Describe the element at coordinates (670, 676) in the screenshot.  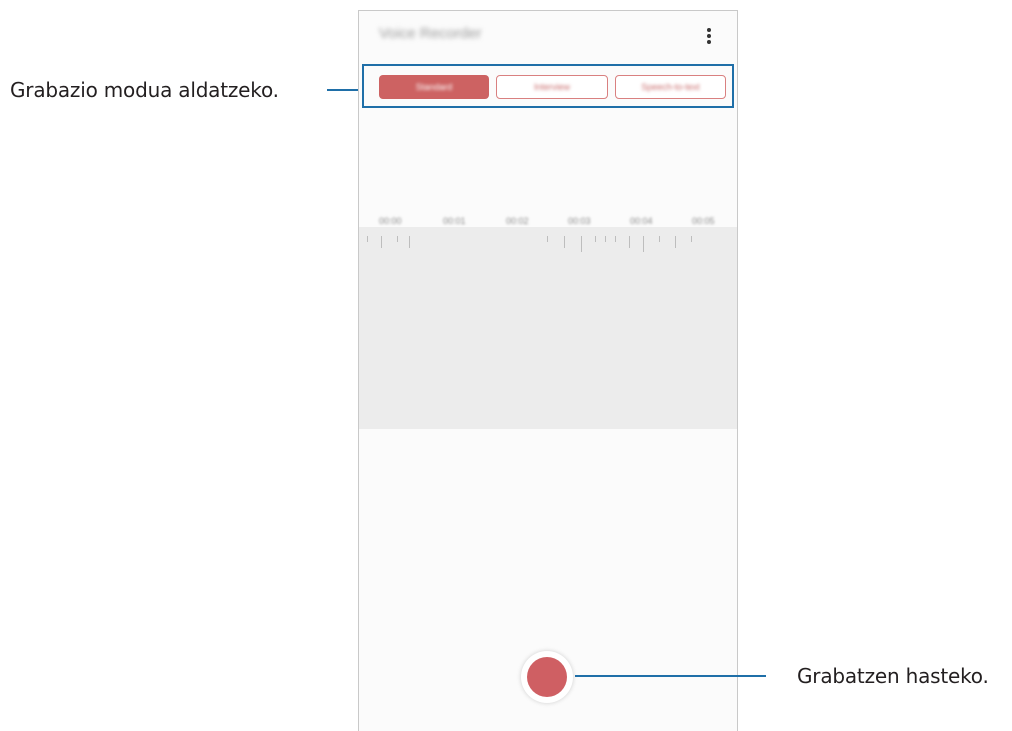
I see `record-callout-line` at that location.